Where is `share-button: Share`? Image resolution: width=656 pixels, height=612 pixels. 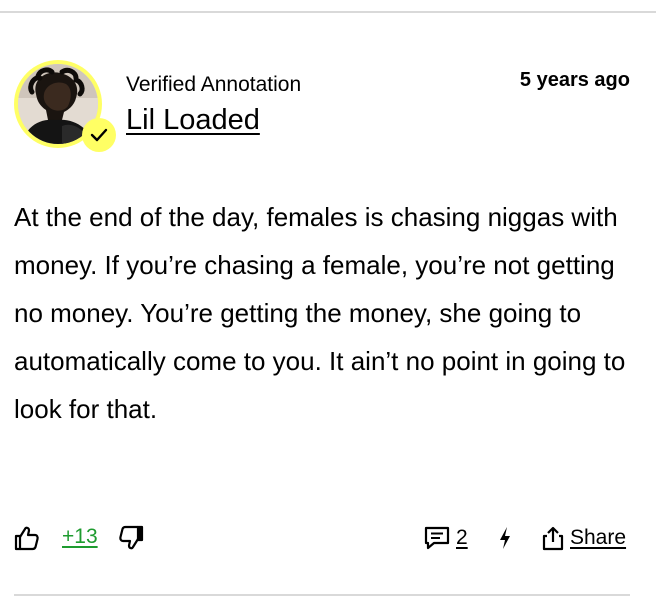 share-button: Share is located at coordinates (584, 538).